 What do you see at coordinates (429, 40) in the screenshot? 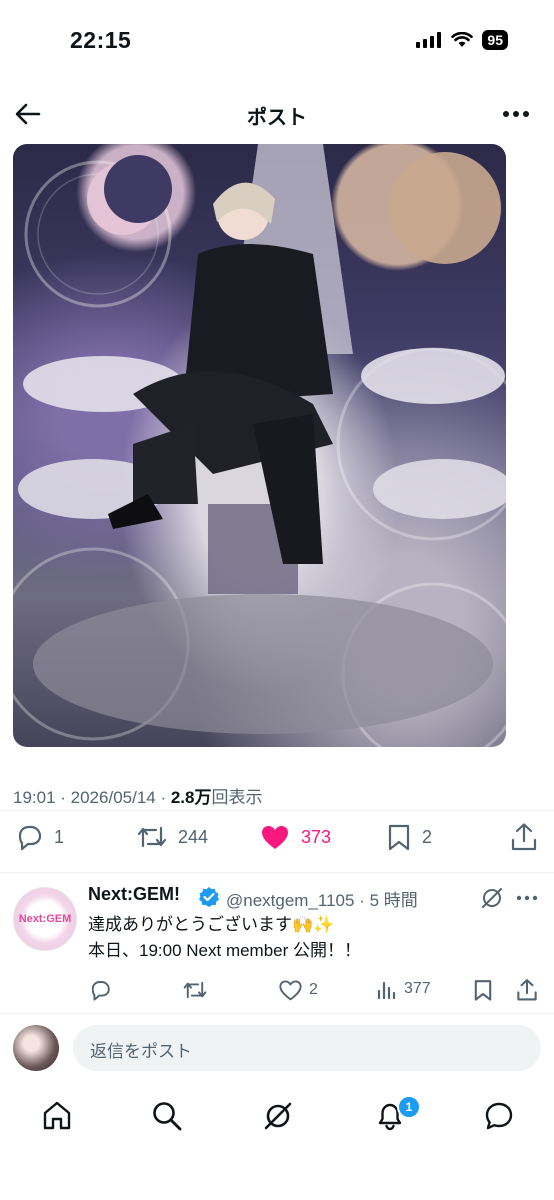
I see `signal-icon` at bounding box center [429, 40].